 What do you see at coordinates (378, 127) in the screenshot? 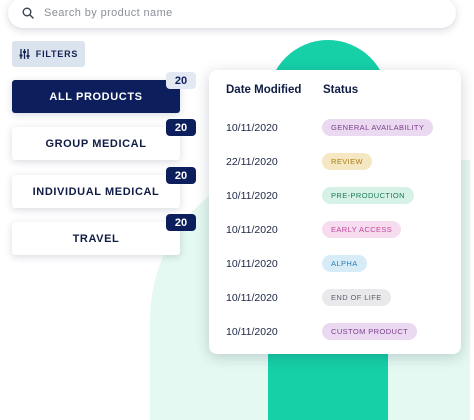
I see `status-badge: GENERAL AVAILABILITY` at bounding box center [378, 127].